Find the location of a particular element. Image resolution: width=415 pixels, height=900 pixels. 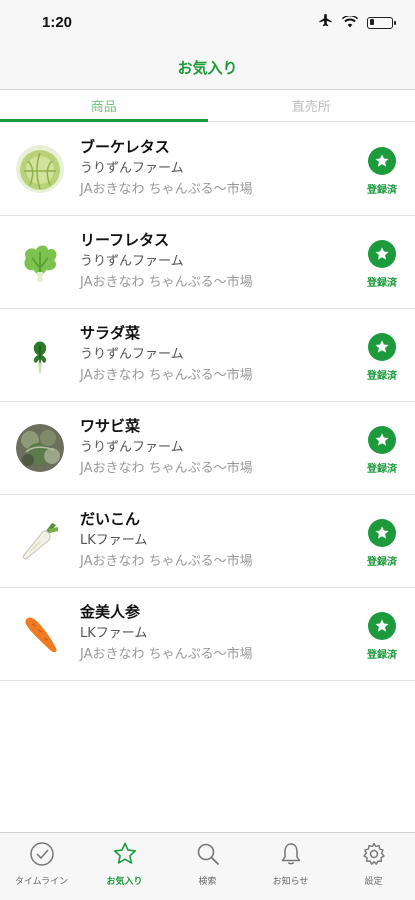

item-info: ブーケレタス うりずんファーム JAおきなわ ちゃんぷる〜市場 is located at coordinates (212, 168).